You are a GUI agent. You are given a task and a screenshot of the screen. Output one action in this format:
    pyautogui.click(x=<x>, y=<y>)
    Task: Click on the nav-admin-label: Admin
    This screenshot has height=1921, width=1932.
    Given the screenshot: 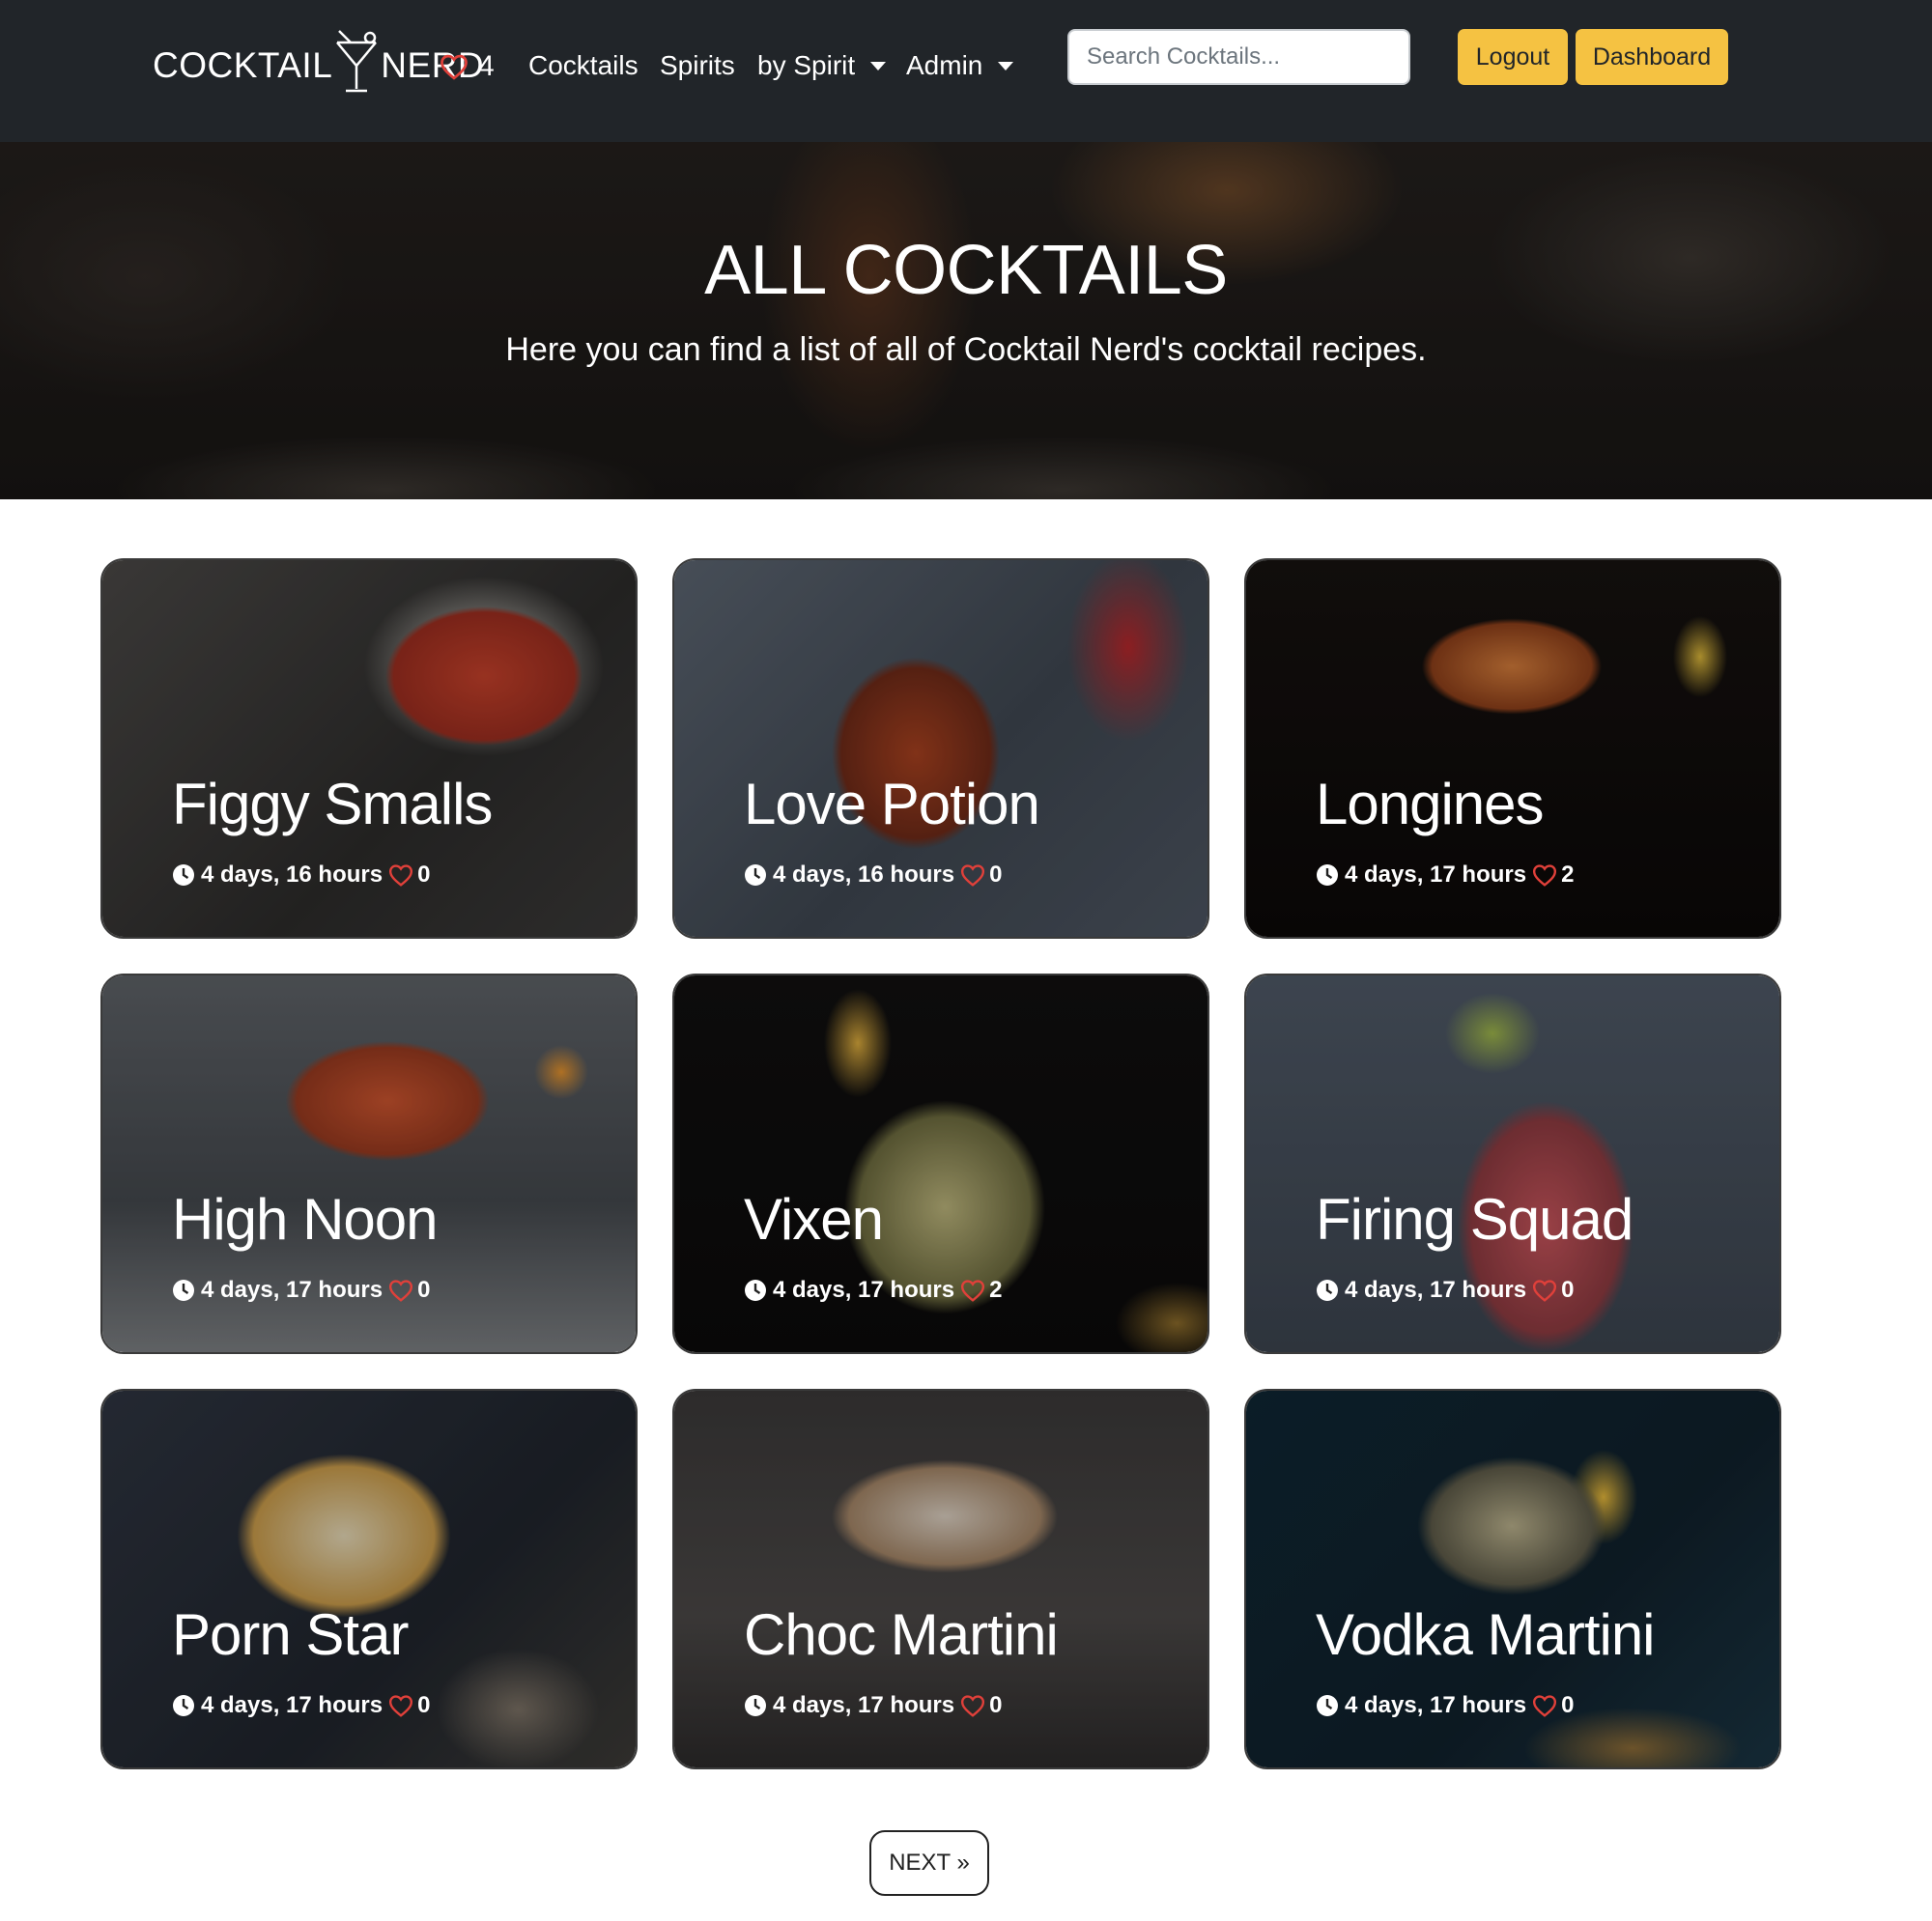 What is the action you would take?
    pyautogui.click(x=944, y=65)
    